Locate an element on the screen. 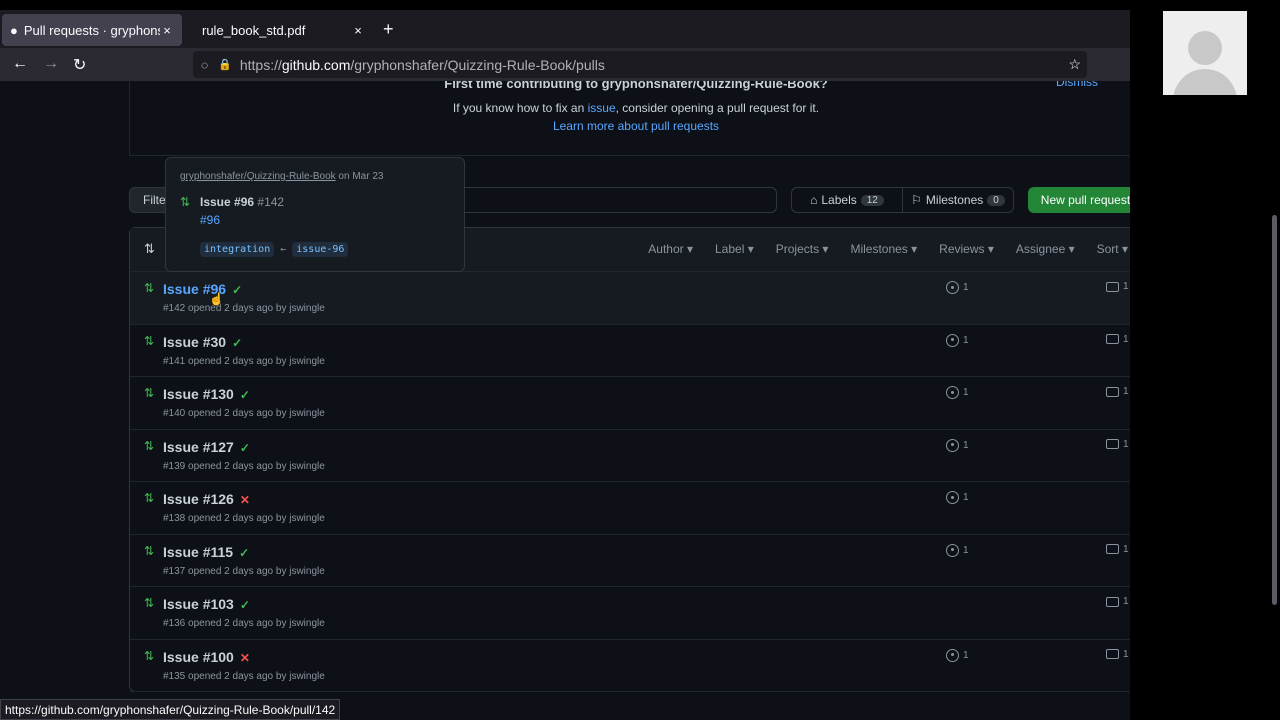 This screenshot has width=1280, height=720. bookmark-star-icon: ☆ is located at coordinates (1074, 64).